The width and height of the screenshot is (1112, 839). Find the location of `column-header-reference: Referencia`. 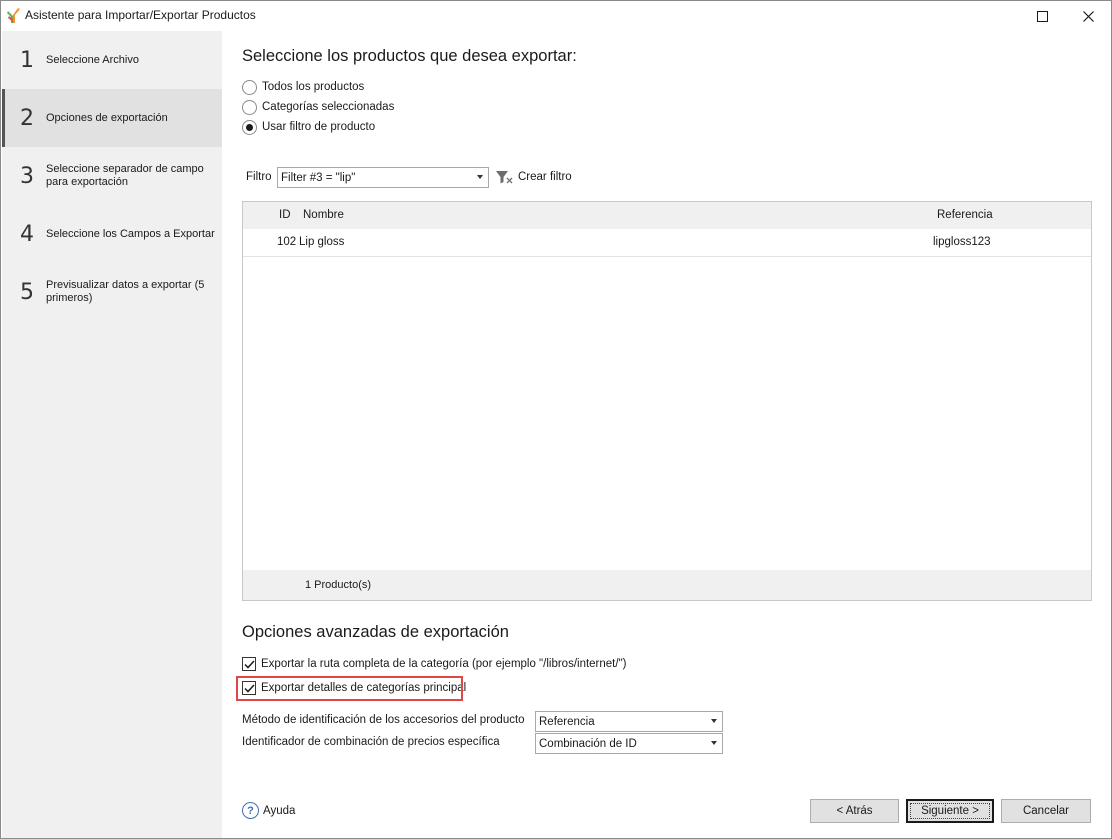

column-header-reference: Referencia is located at coordinates (965, 215).